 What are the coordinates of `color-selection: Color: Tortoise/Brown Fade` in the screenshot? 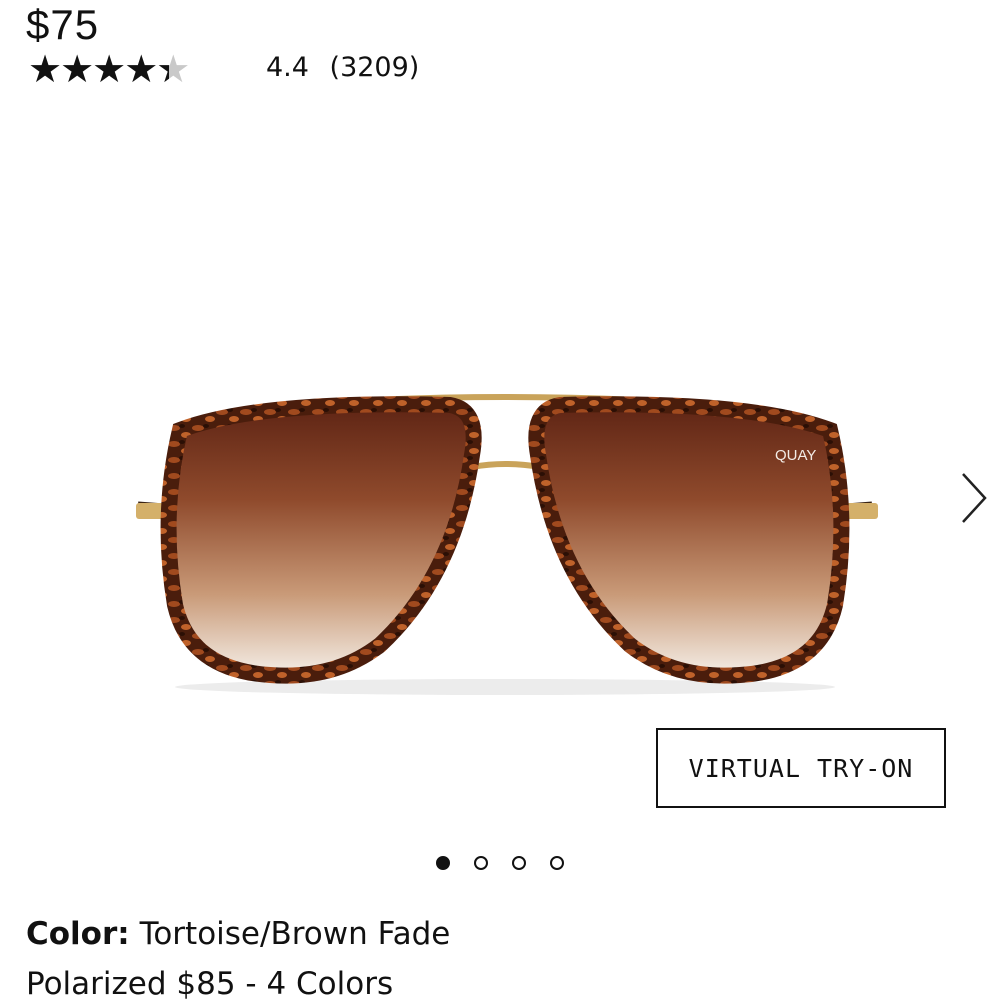 It's located at (238, 934).